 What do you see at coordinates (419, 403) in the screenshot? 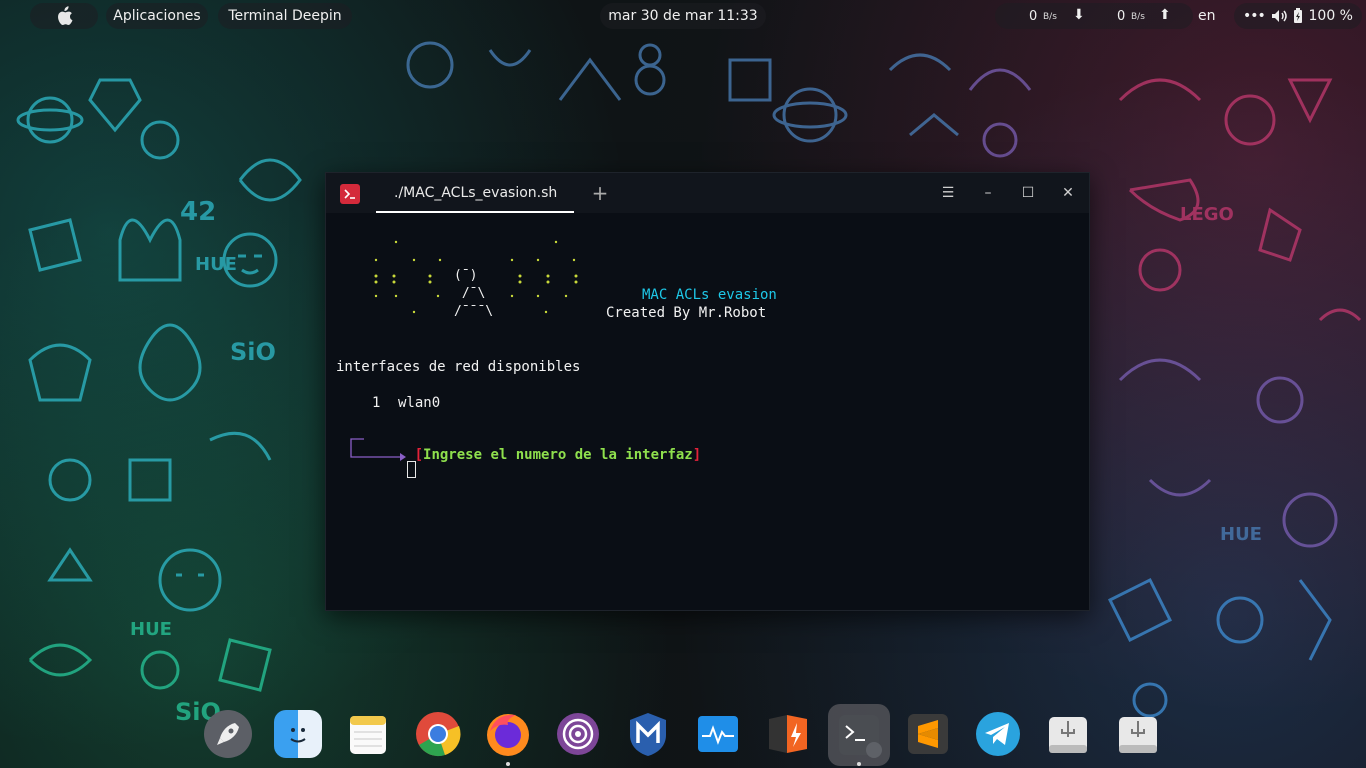
I see `interface-name: wlan0` at bounding box center [419, 403].